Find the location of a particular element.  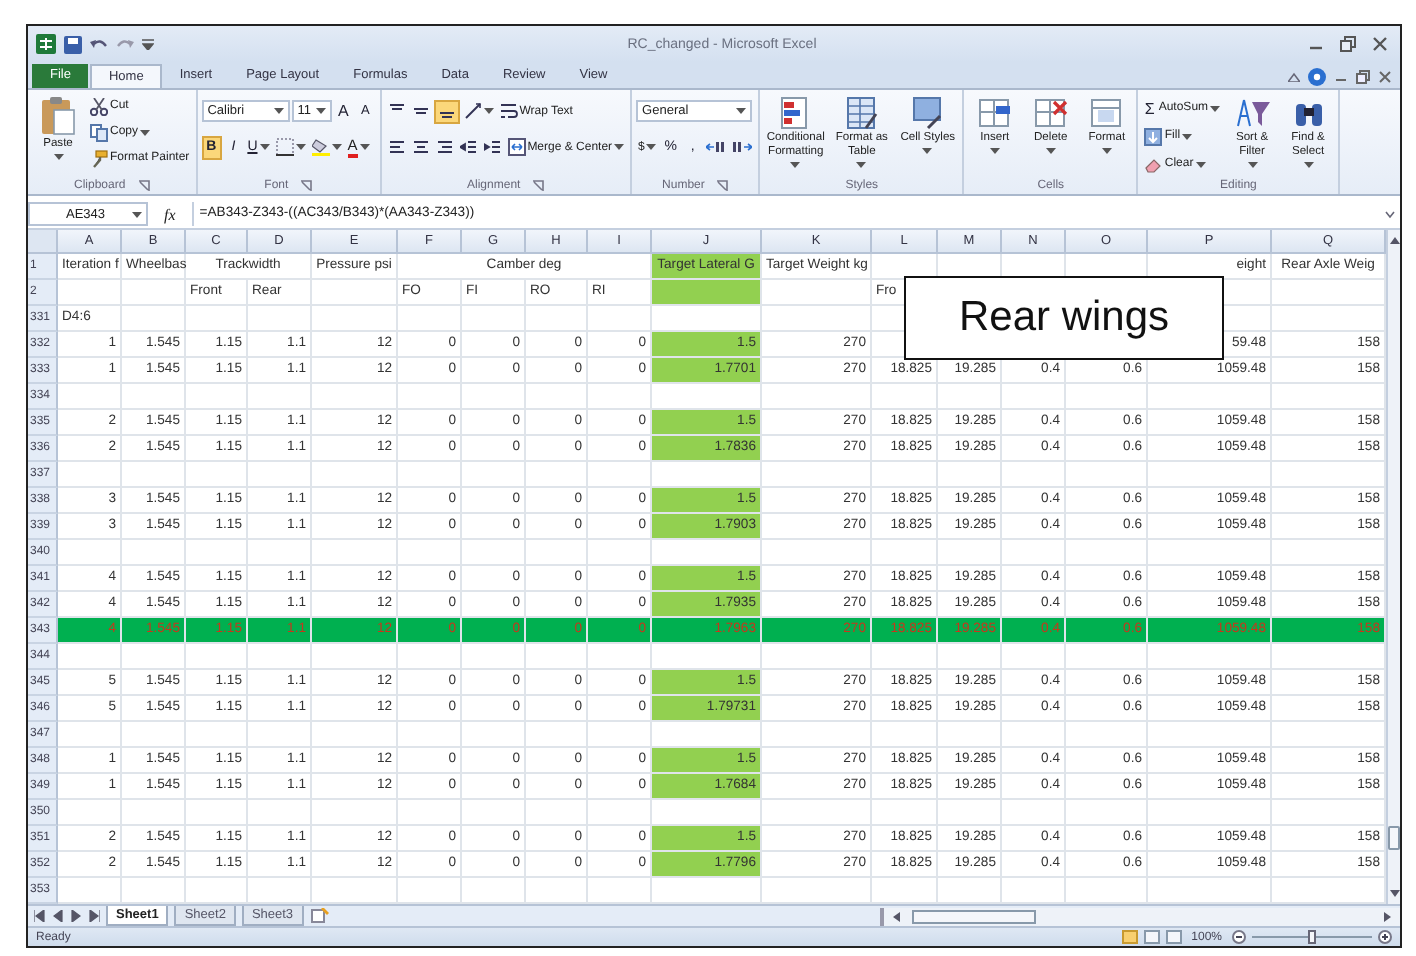

align-left-button is located at coordinates (396, 147).